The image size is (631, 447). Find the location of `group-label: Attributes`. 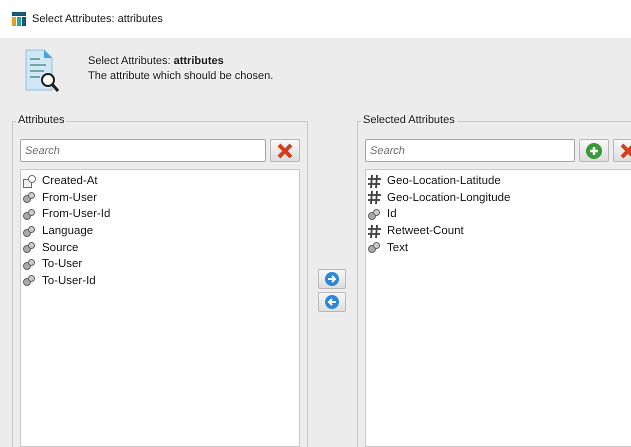

group-label: Attributes is located at coordinates (41, 120).